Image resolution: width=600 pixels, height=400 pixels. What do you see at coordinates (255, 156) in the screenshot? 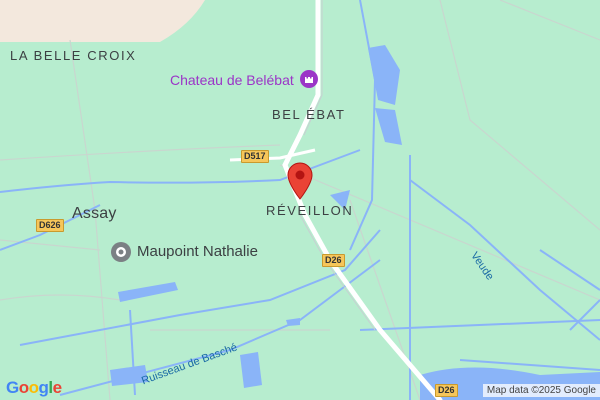
I see `road-shield-d517: D517` at bounding box center [255, 156].